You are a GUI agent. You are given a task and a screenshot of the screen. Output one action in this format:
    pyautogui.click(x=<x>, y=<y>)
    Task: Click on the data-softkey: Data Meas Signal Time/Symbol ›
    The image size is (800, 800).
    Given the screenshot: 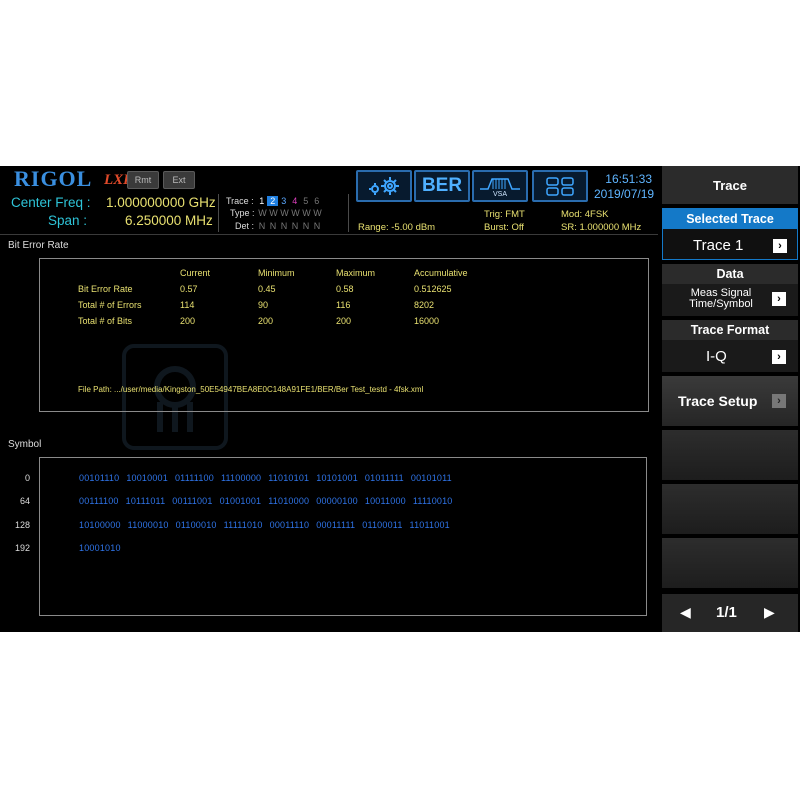 What is the action you would take?
    pyautogui.click(x=730, y=290)
    